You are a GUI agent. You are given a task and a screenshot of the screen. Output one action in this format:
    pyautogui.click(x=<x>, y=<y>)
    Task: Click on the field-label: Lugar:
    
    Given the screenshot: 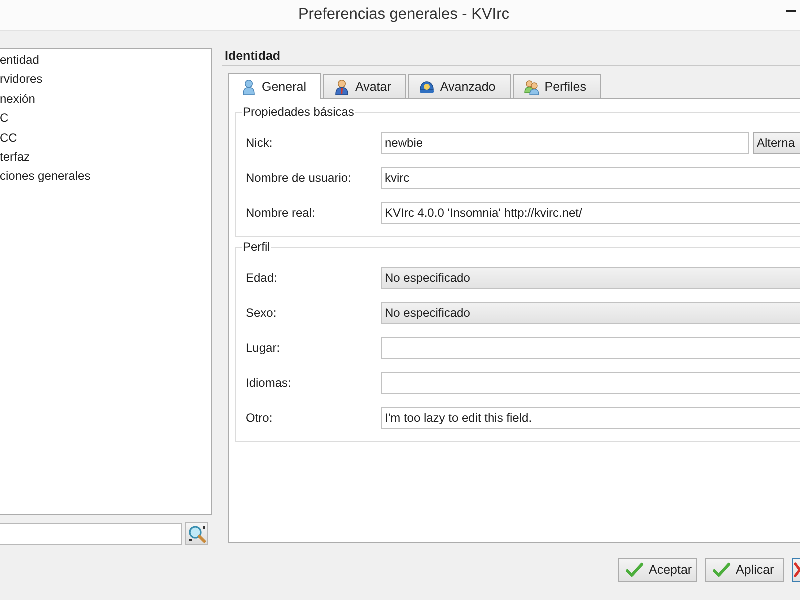 What is the action you would take?
    pyautogui.click(x=264, y=348)
    